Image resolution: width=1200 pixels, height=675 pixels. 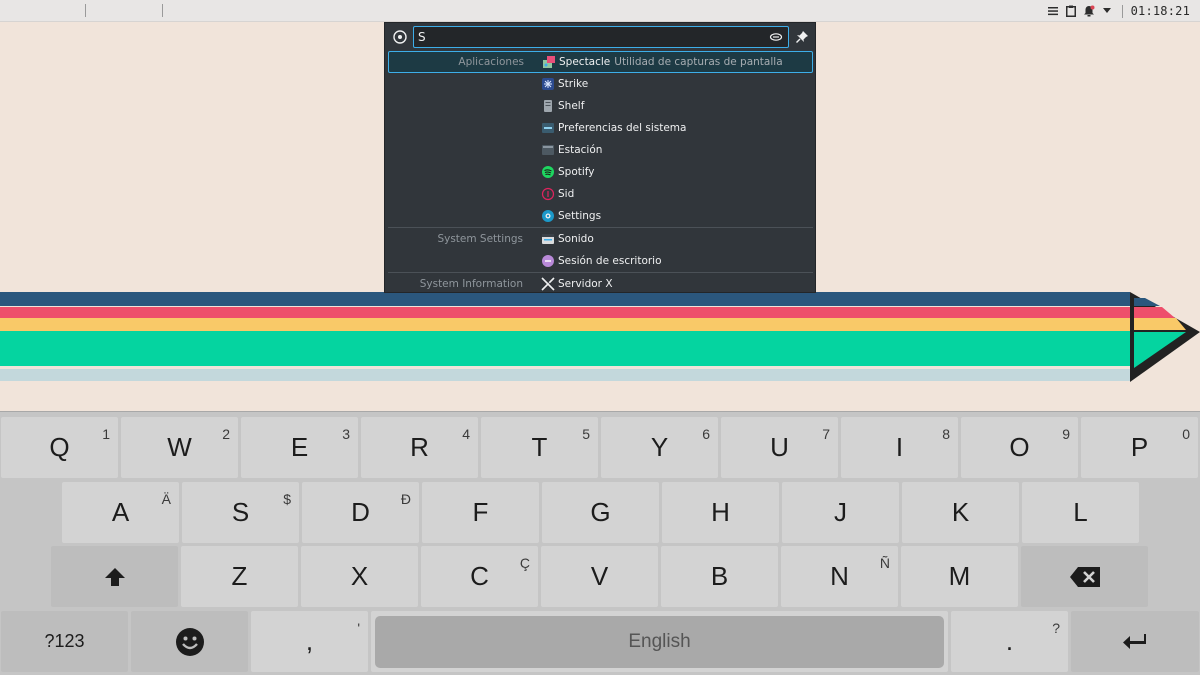 I want to click on key-v: V, so click(x=599, y=576).